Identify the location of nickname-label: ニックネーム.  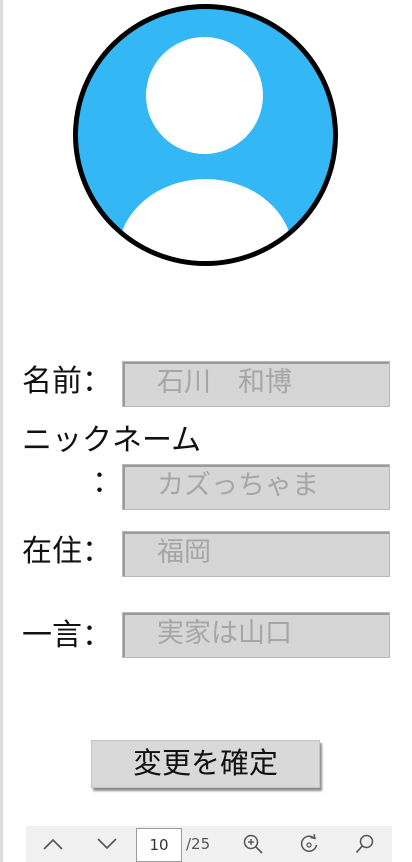
(112, 440).